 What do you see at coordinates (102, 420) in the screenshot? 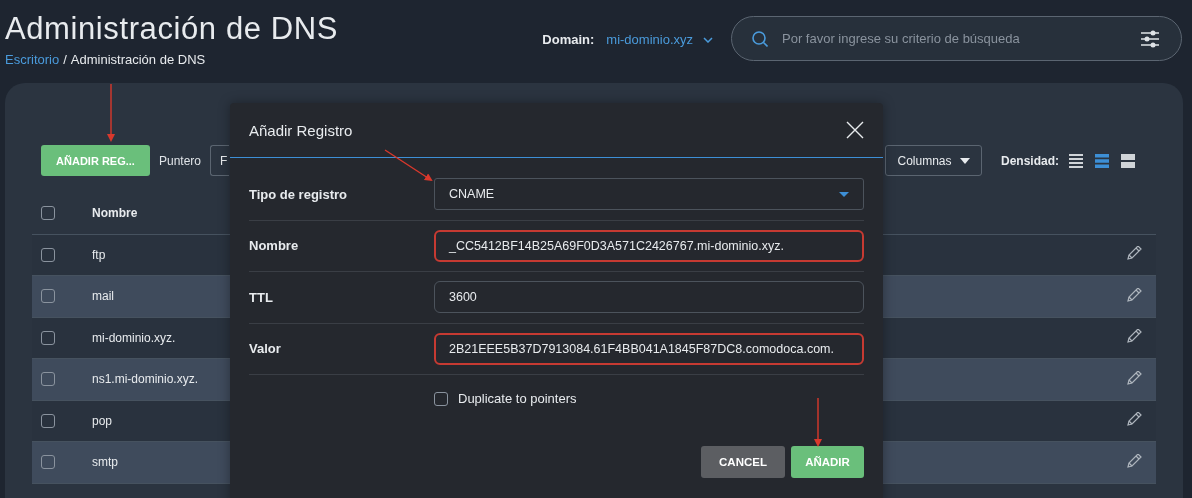
I see `table-cell: pop` at bounding box center [102, 420].